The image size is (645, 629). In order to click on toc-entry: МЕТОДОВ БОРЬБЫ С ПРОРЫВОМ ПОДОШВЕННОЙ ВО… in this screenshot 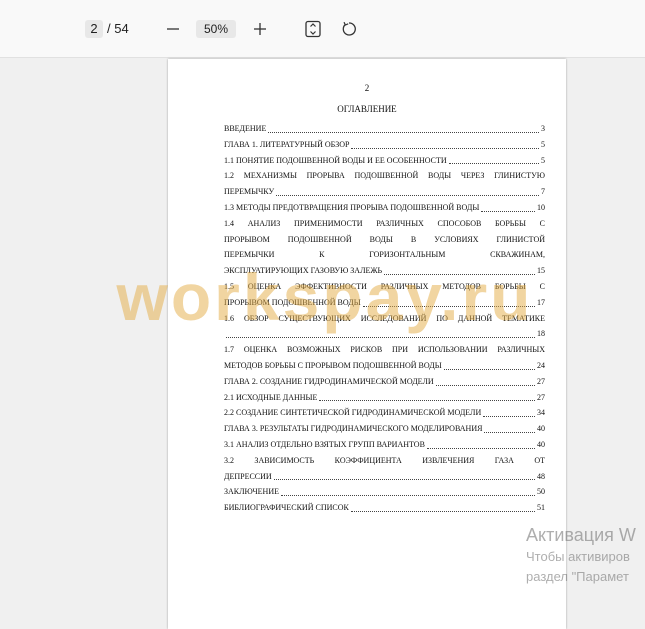, I will do `click(384, 366)`.